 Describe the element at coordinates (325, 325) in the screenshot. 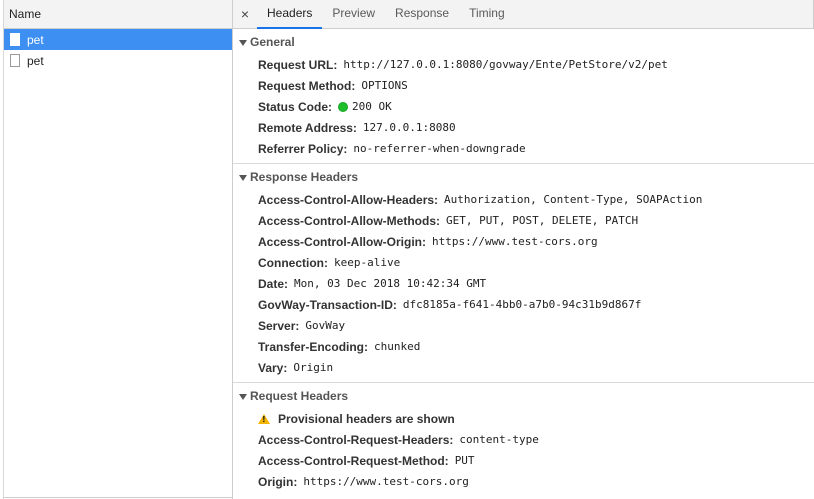

I see `header-value: GovWay` at that location.